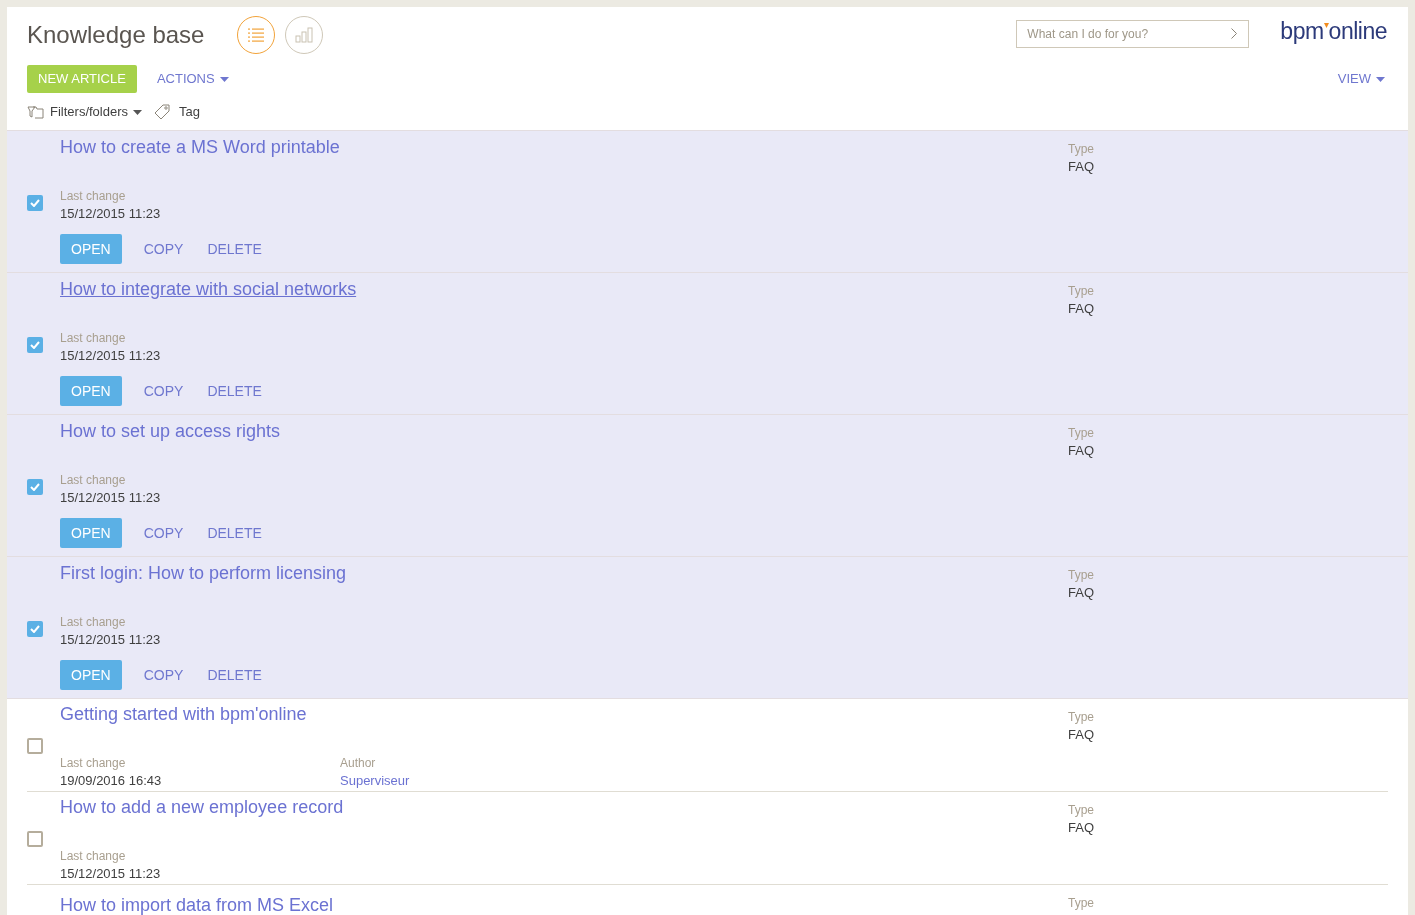 The width and height of the screenshot is (1415, 915). I want to click on article-title-link: First login: How to perform licensing, so click(203, 573).